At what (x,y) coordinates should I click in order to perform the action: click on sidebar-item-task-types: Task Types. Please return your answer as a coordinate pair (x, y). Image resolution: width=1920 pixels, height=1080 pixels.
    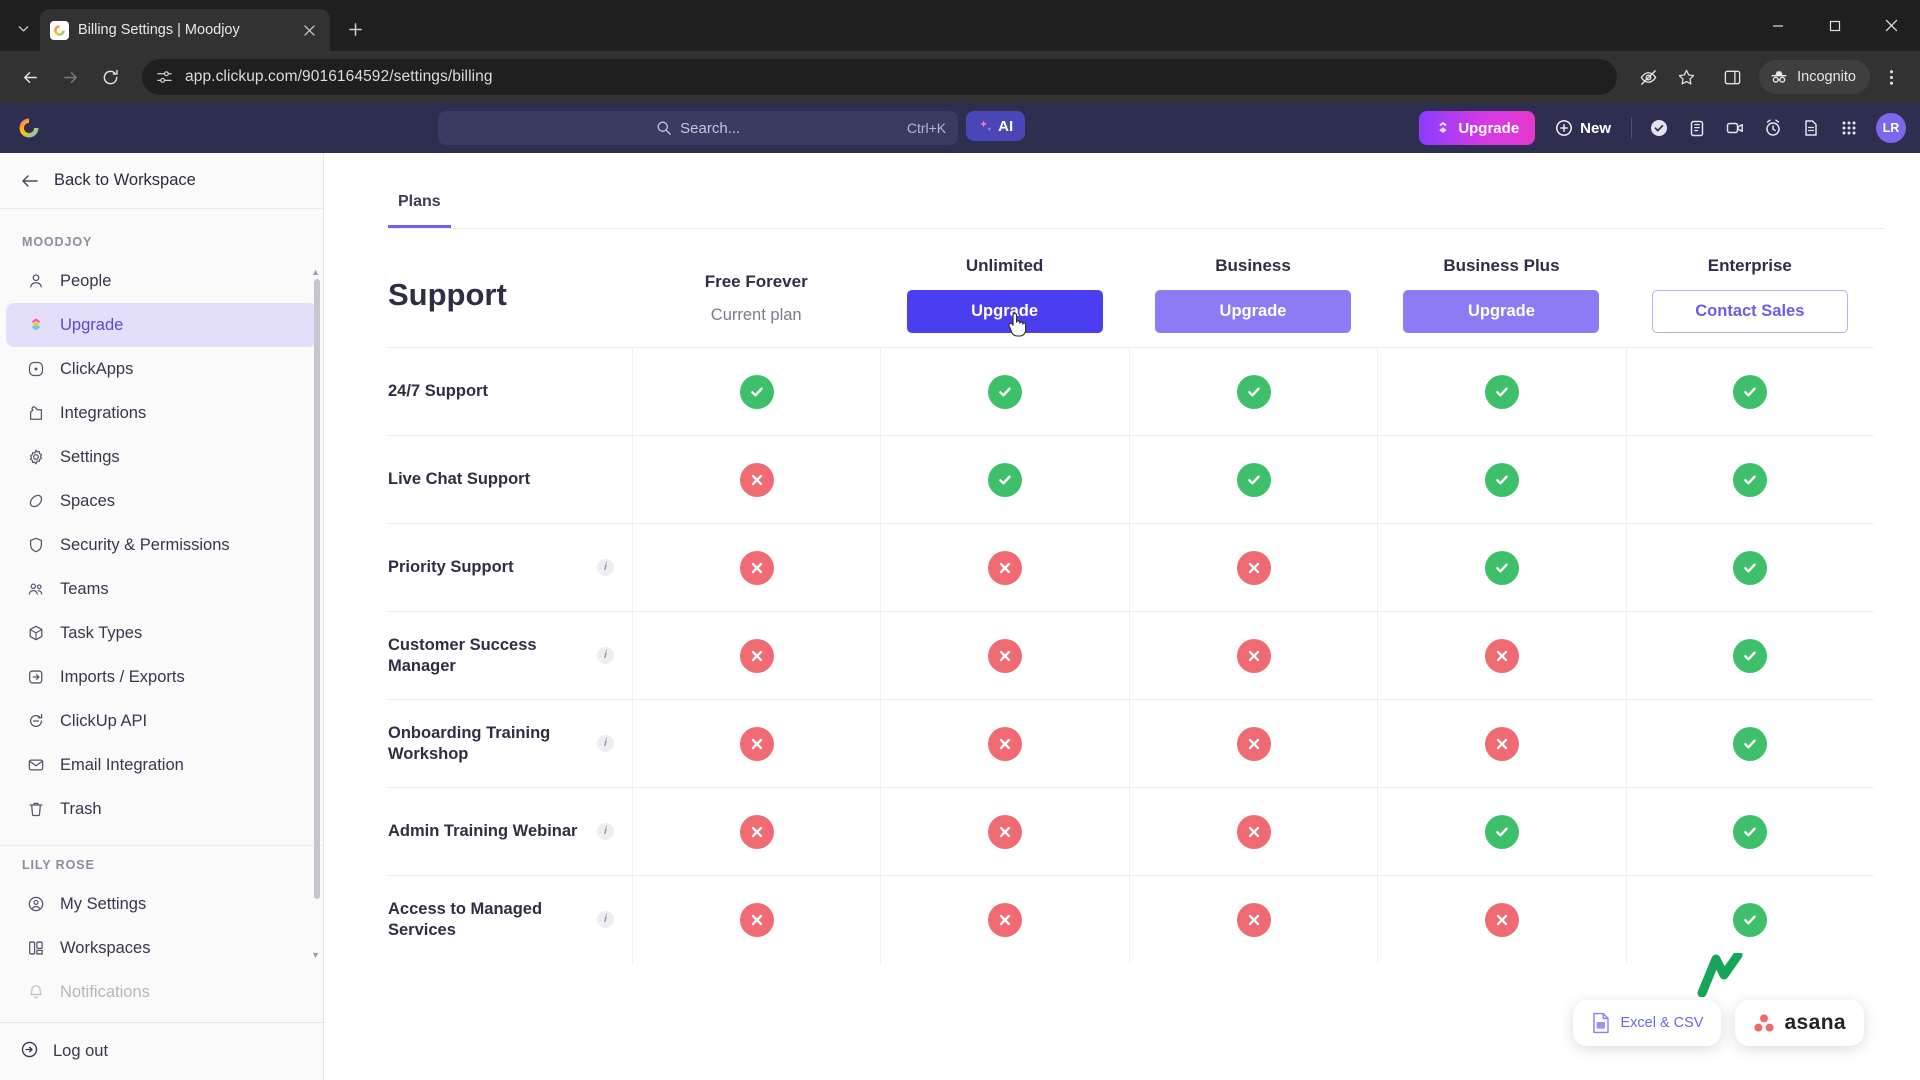
    Looking at the image, I should click on (161, 633).